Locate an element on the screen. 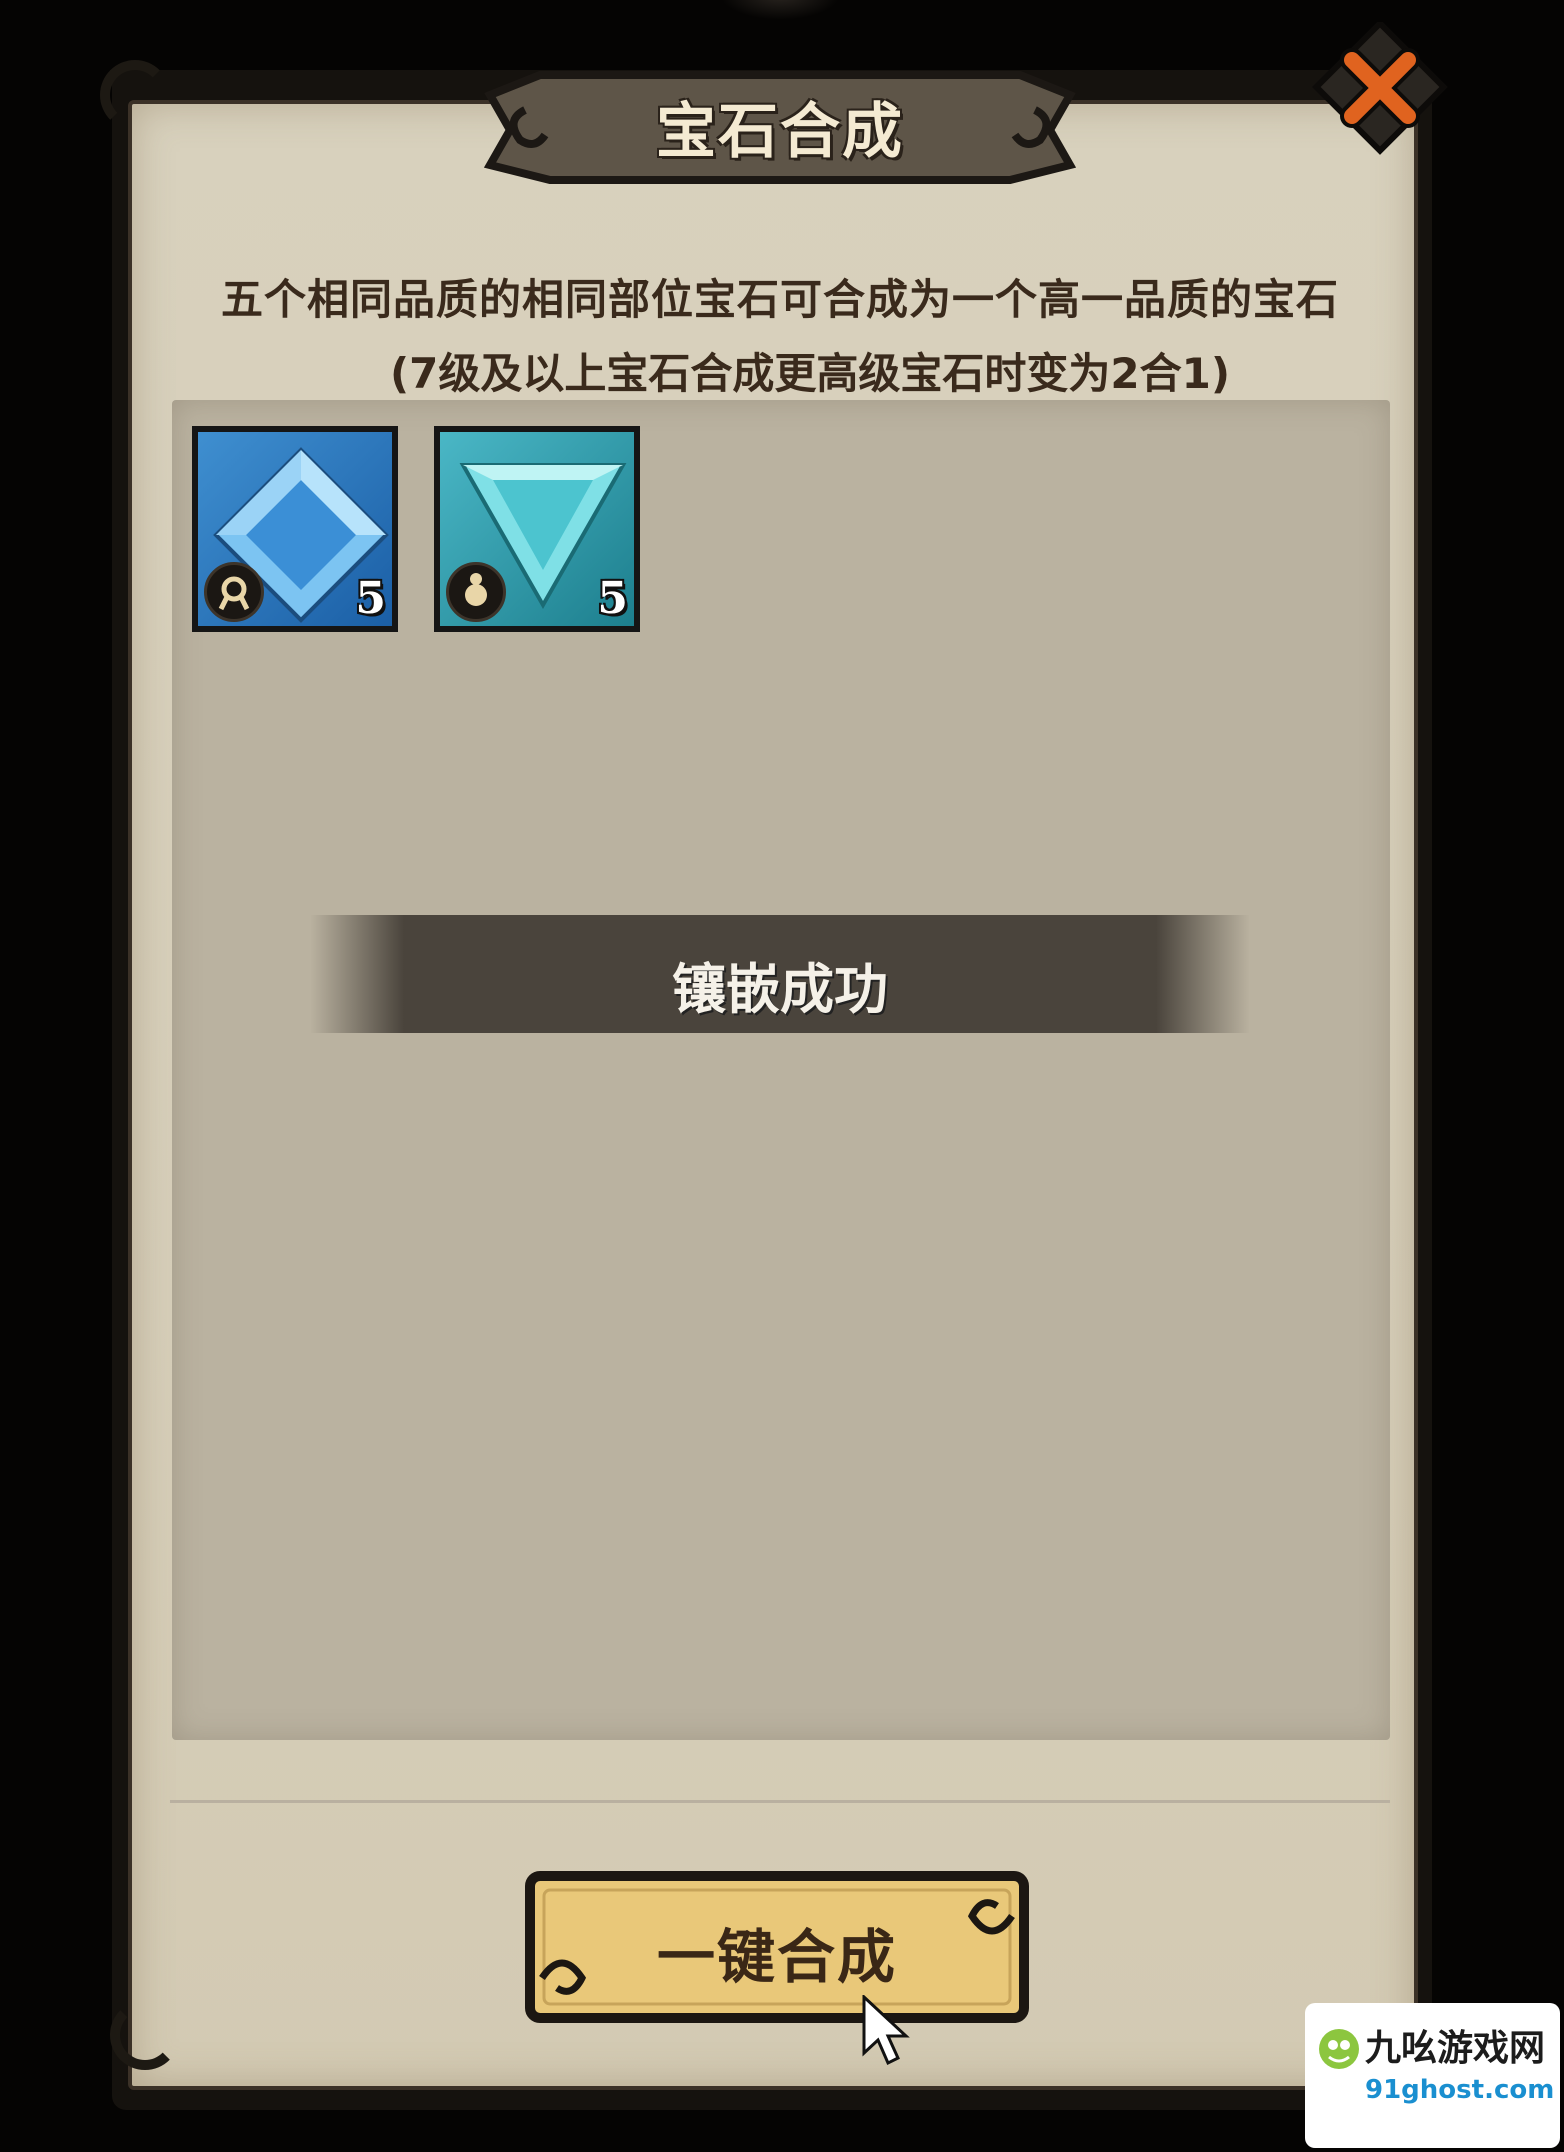  toast-notification: 镶嵌成功 is located at coordinates (780, 974).